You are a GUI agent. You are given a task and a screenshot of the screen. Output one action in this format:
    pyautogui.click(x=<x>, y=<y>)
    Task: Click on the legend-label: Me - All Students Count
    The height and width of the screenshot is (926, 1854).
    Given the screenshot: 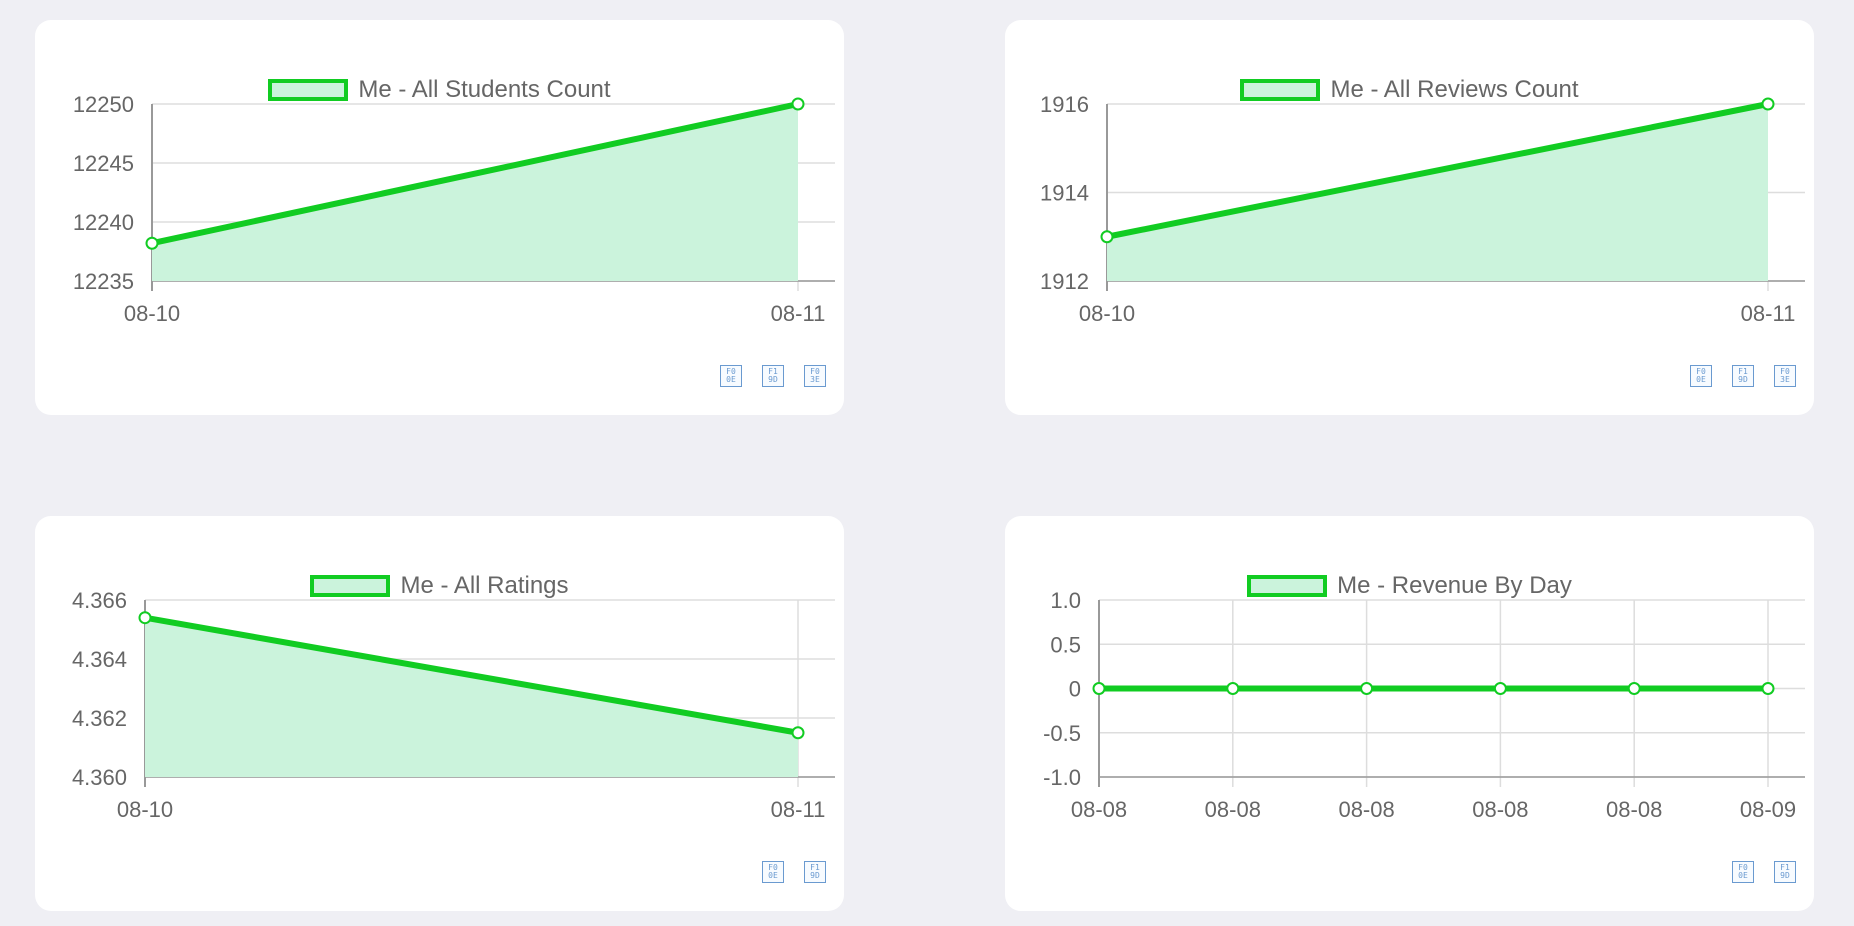 What is the action you would take?
    pyautogui.click(x=484, y=90)
    